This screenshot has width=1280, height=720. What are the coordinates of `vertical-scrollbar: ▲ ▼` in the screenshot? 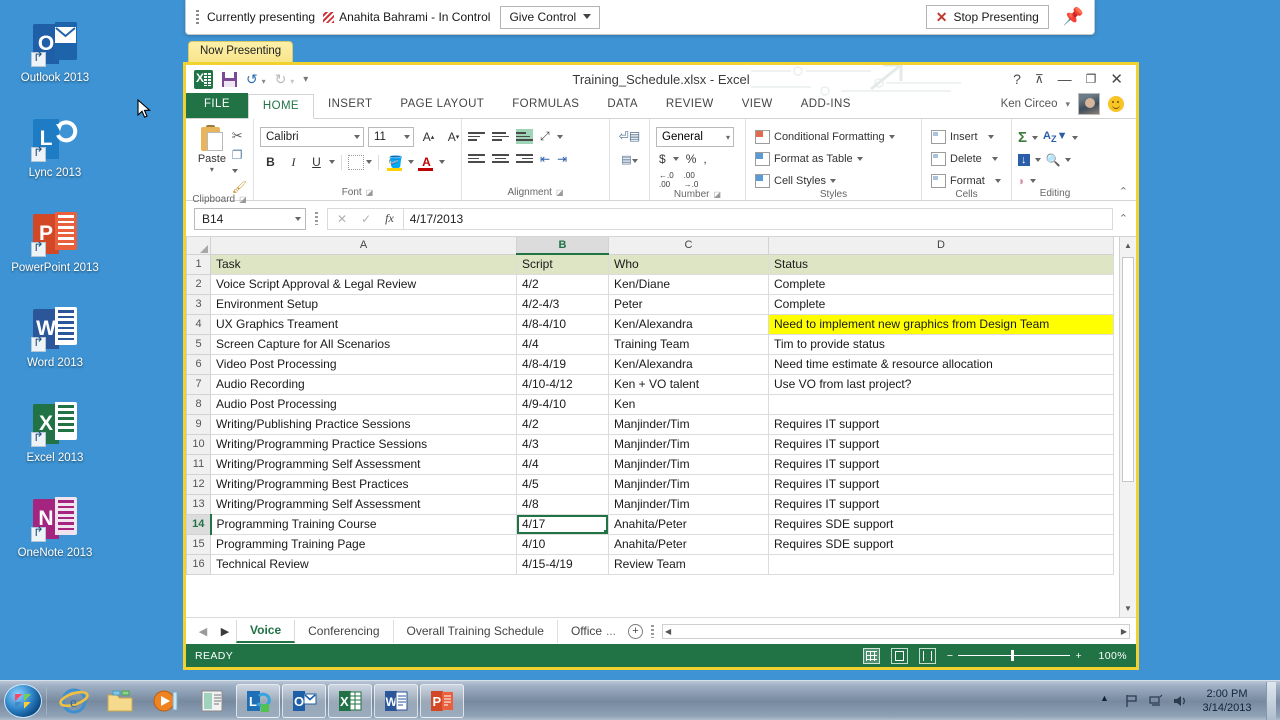 It's located at (1127, 427).